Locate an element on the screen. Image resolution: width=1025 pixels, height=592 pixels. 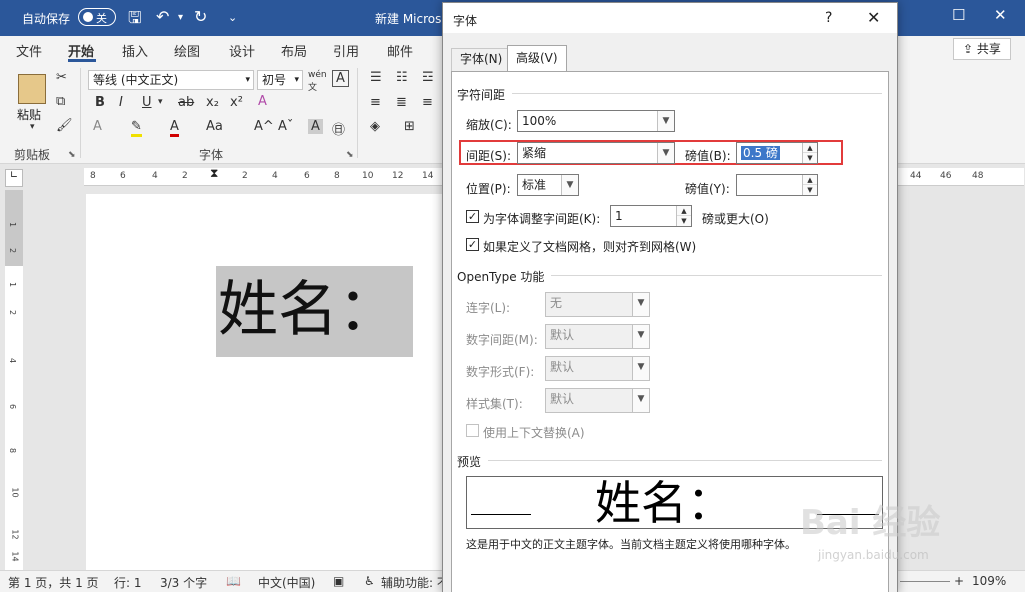
char-shading-icon: A is located at coordinates (315, 126).